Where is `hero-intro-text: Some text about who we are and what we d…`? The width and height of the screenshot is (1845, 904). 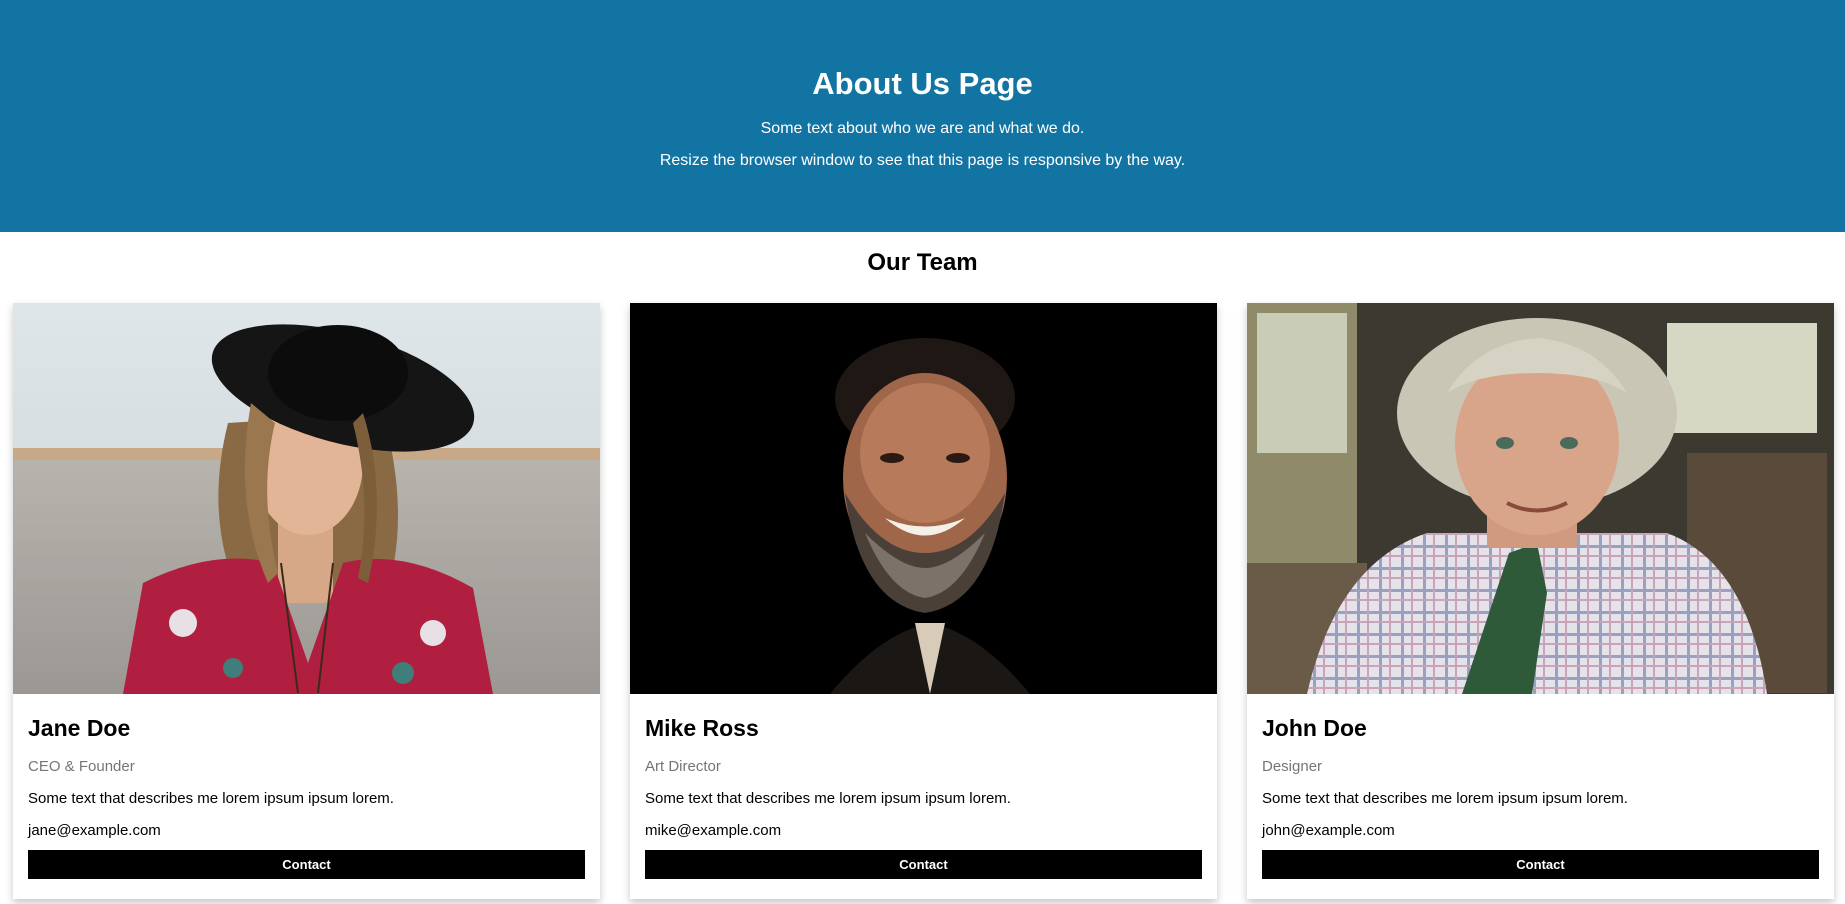 hero-intro-text: Some text about who we are and what we d… is located at coordinates (922, 128).